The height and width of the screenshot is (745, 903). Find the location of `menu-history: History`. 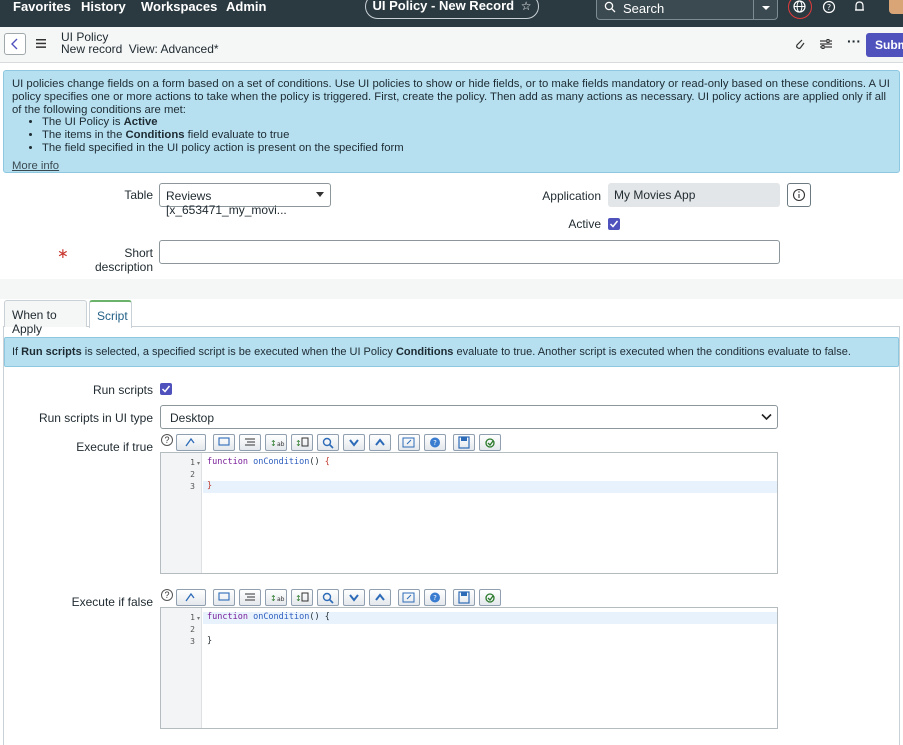

menu-history: History is located at coordinates (103, 7).